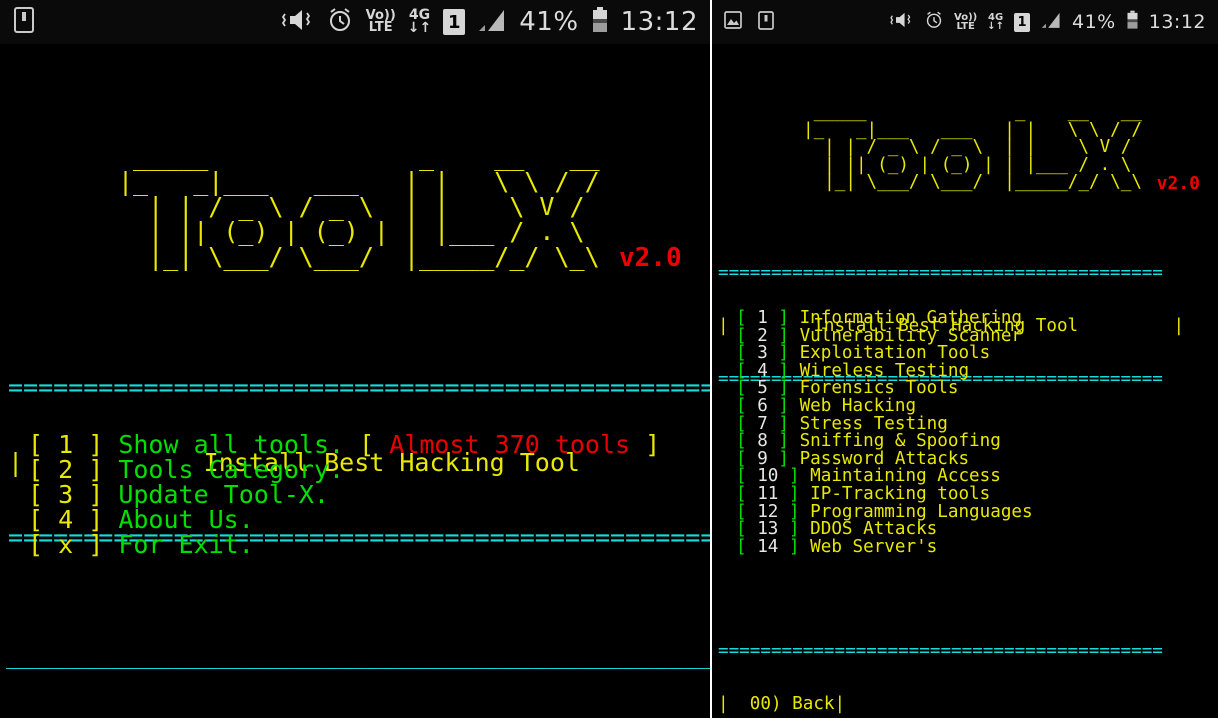 This screenshot has width=1218, height=718. What do you see at coordinates (747, 546) in the screenshot?
I see `menu-item-open-bracket: [` at bounding box center [747, 546].